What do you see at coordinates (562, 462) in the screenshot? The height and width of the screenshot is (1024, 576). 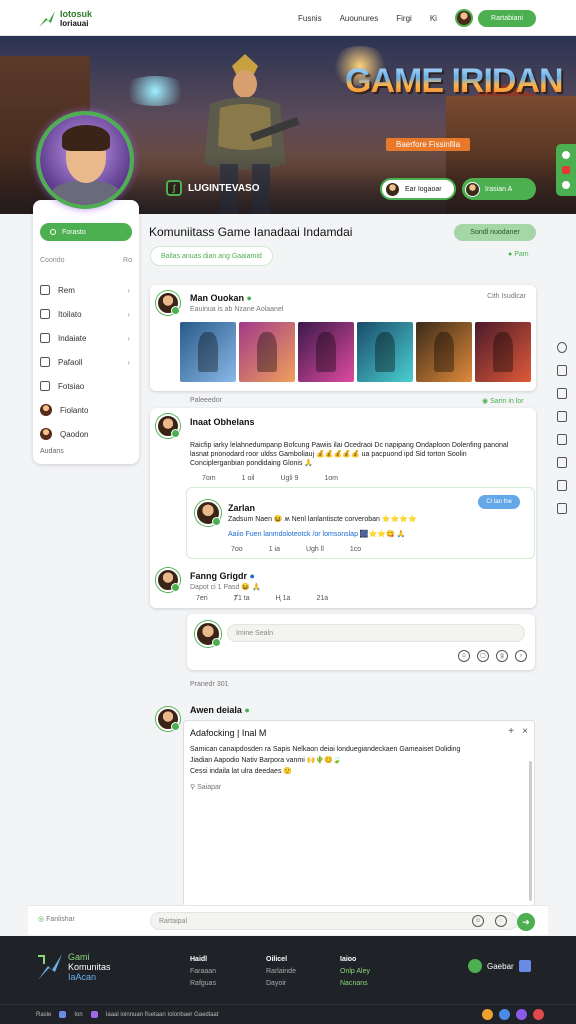 I see `edit-icon` at bounding box center [562, 462].